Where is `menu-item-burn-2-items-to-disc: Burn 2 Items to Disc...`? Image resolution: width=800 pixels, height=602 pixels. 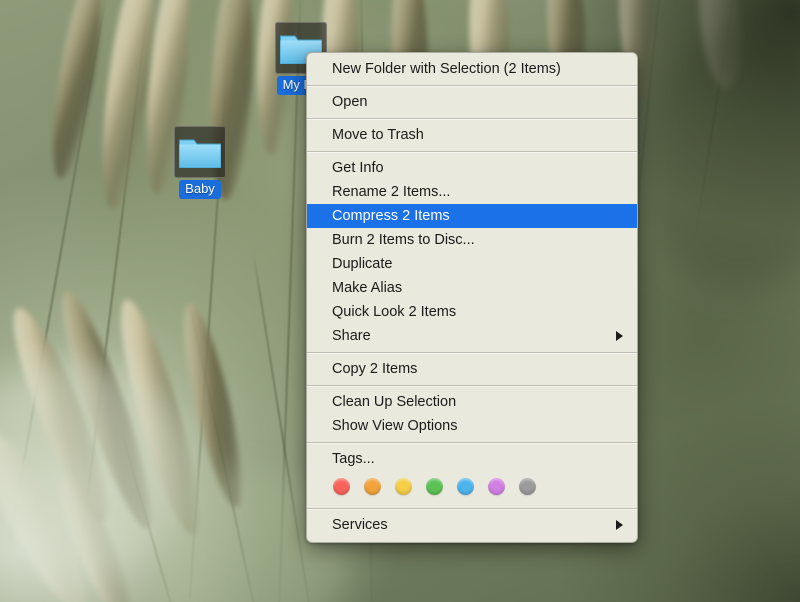 menu-item-burn-2-items-to-disc: Burn 2 Items to Disc... is located at coordinates (472, 240).